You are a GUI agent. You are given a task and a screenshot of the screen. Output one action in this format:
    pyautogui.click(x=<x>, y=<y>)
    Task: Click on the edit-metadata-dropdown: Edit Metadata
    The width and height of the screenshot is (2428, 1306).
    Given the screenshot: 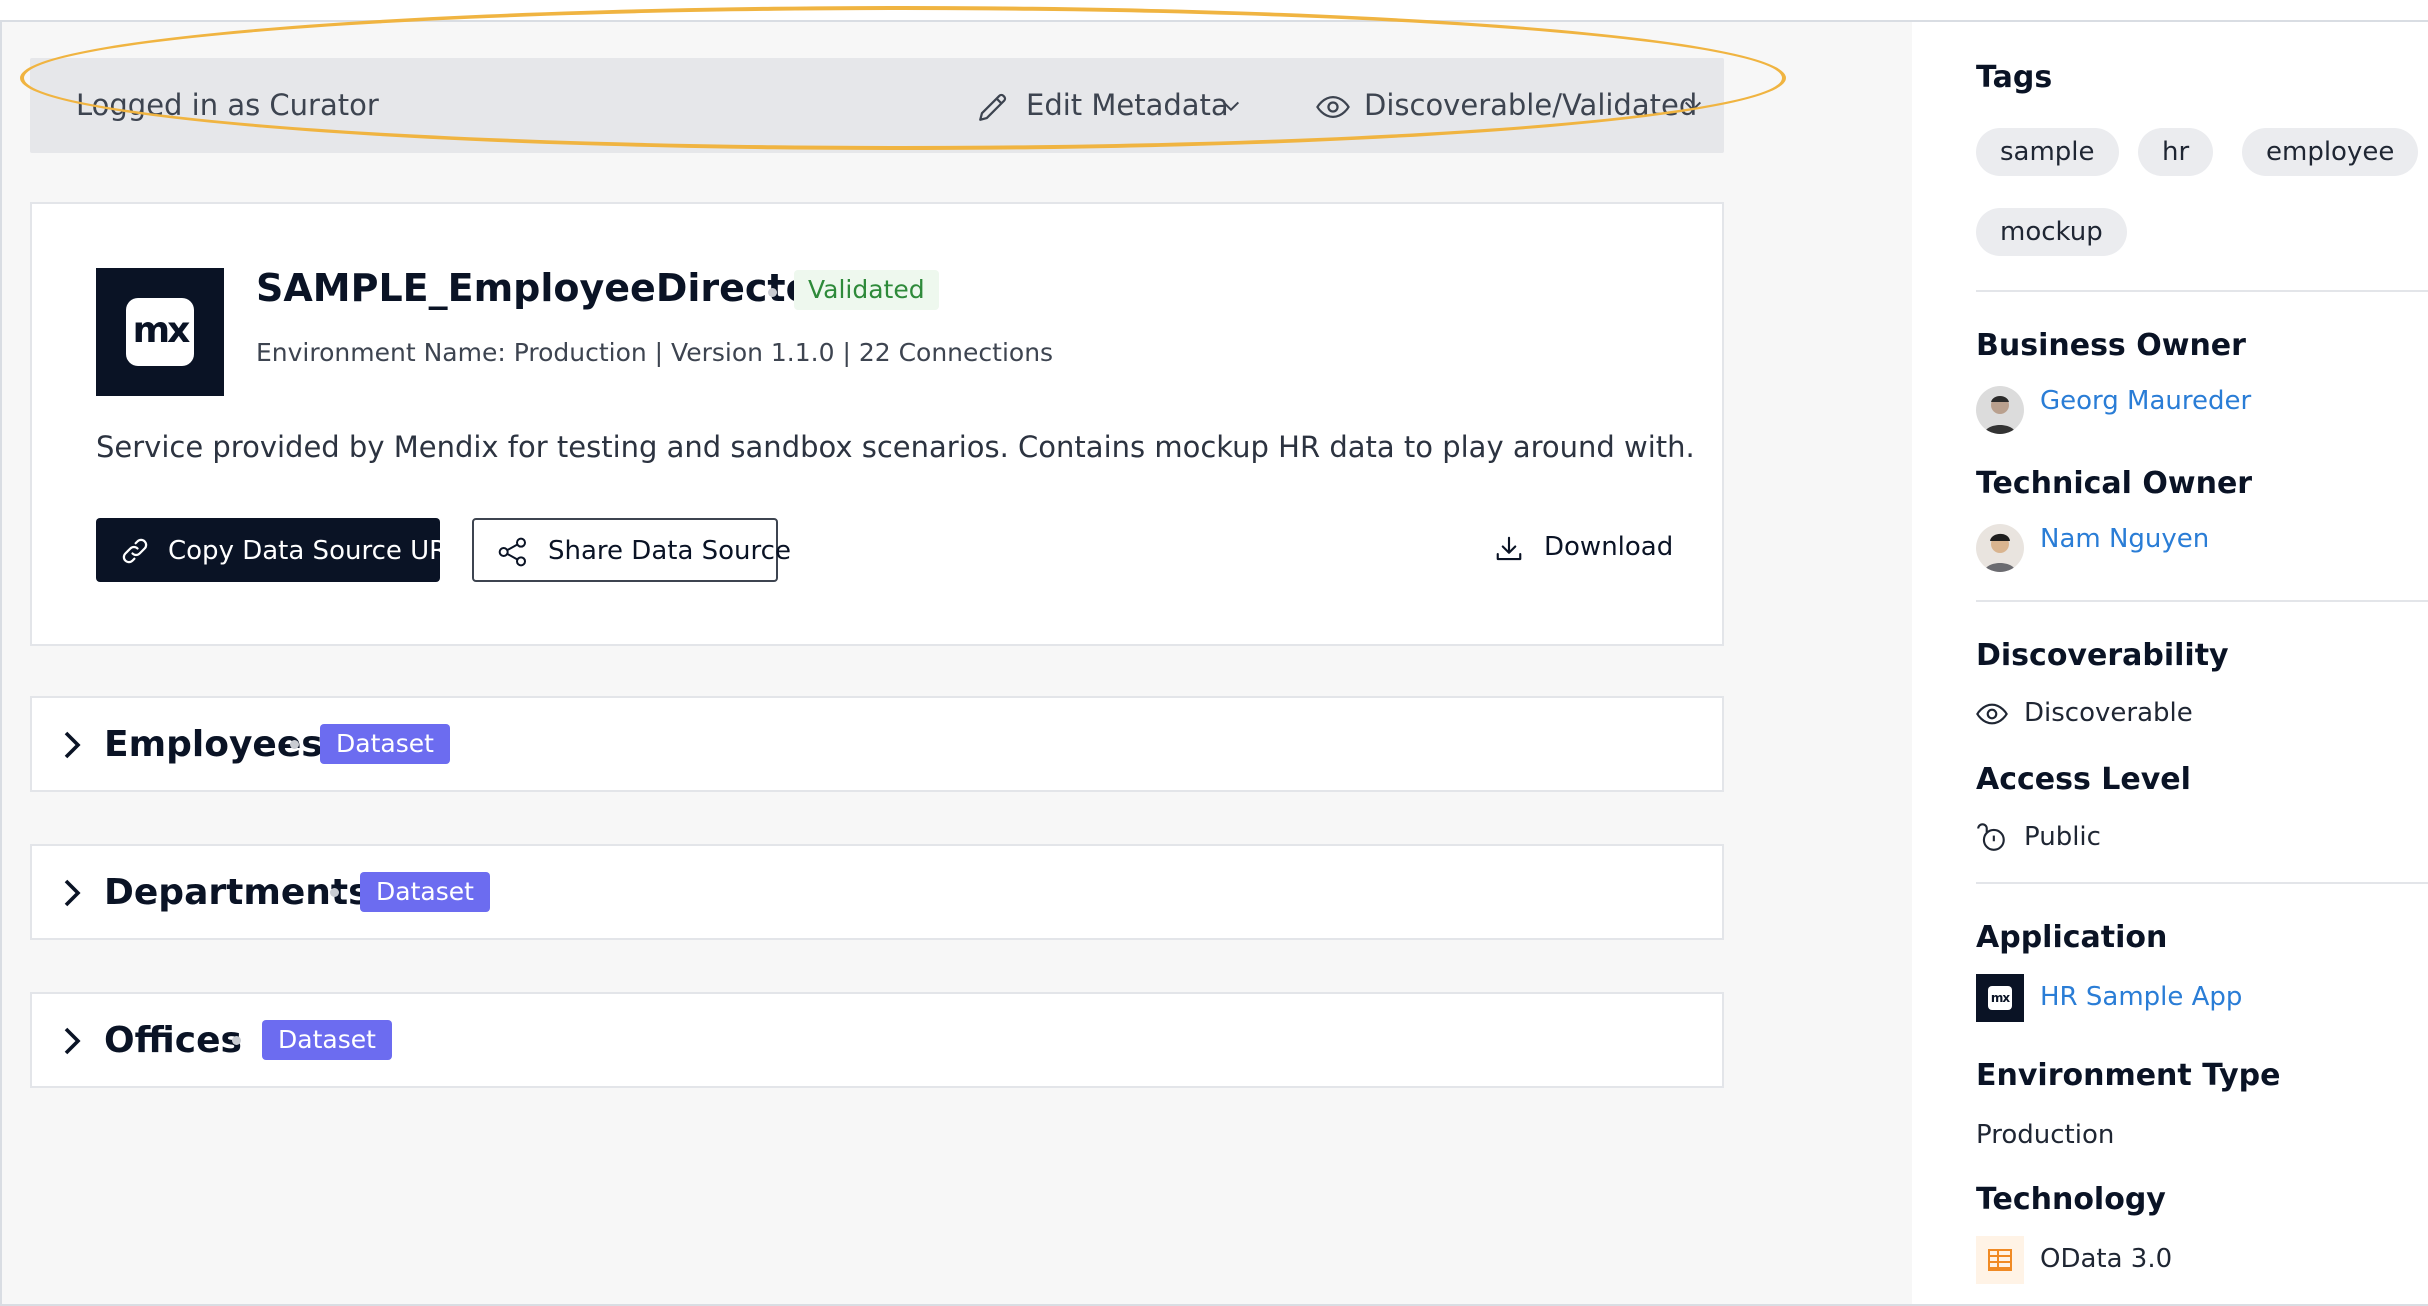 What is the action you would take?
    pyautogui.click(x=1110, y=105)
    